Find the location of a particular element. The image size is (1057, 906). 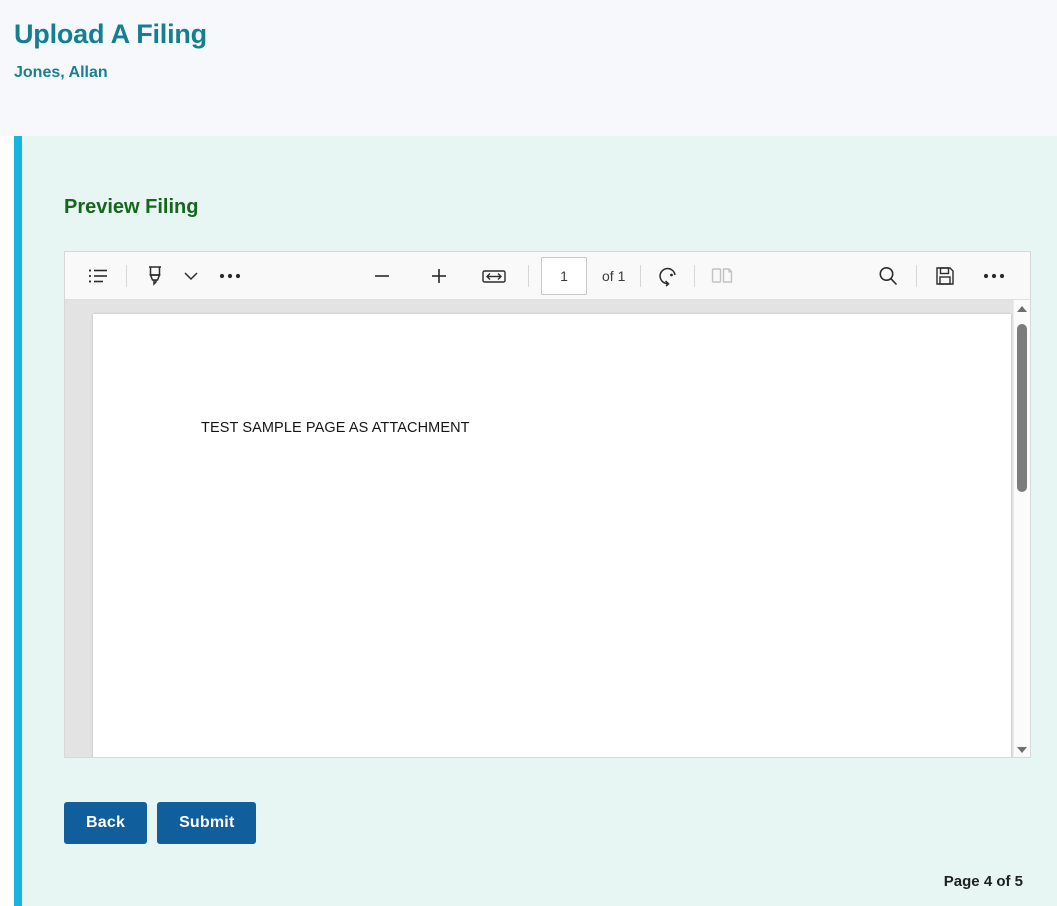

toc-icon is located at coordinates (98, 276).